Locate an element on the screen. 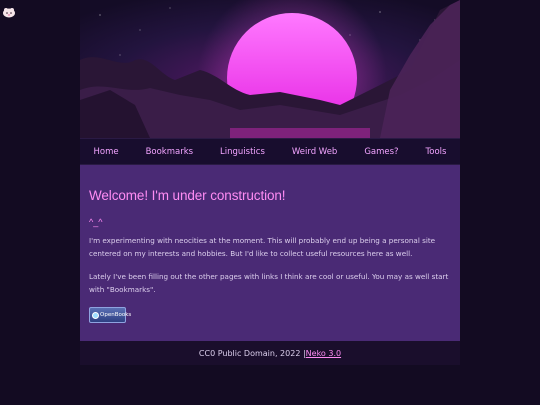 Image resolution: width=540 pixels, height=405 pixels. nav-tools-link: Tools is located at coordinates (436, 152).